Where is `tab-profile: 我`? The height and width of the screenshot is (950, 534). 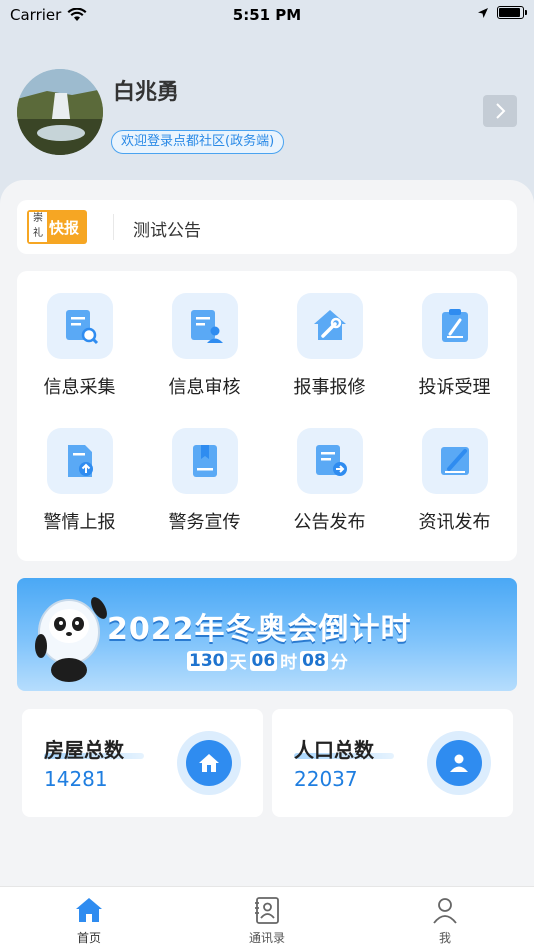
tab-profile: 我 is located at coordinates (445, 918).